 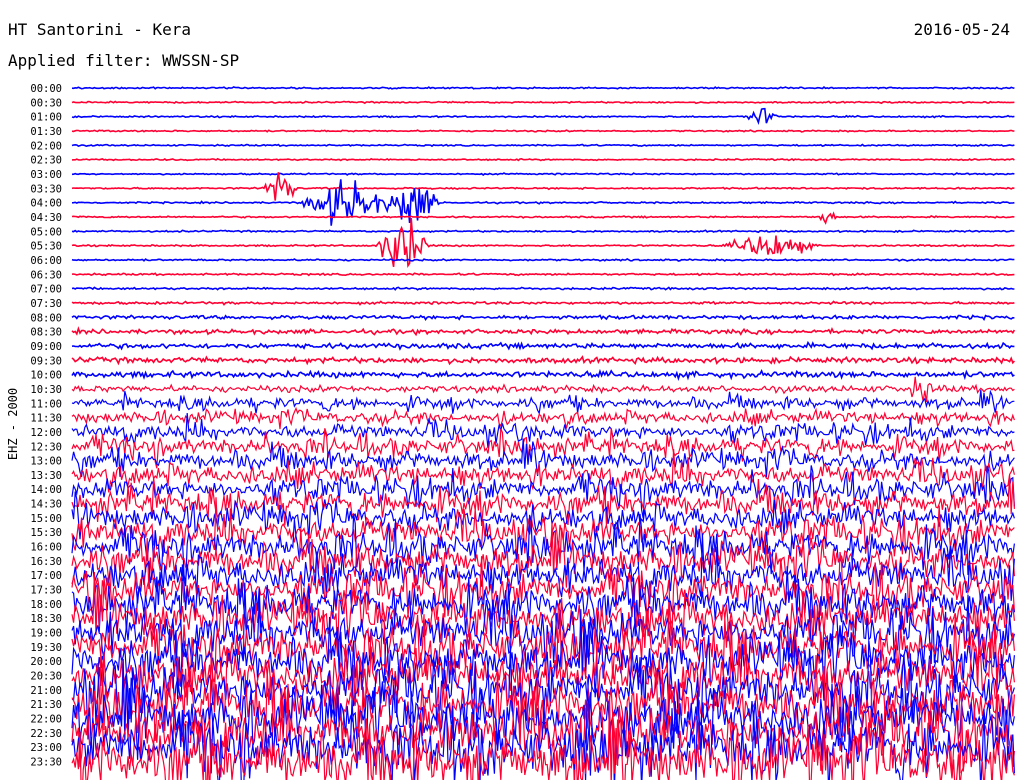 What do you see at coordinates (46, 261) in the screenshot?
I see `time-tick-label: 06:00` at bounding box center [46, 261].